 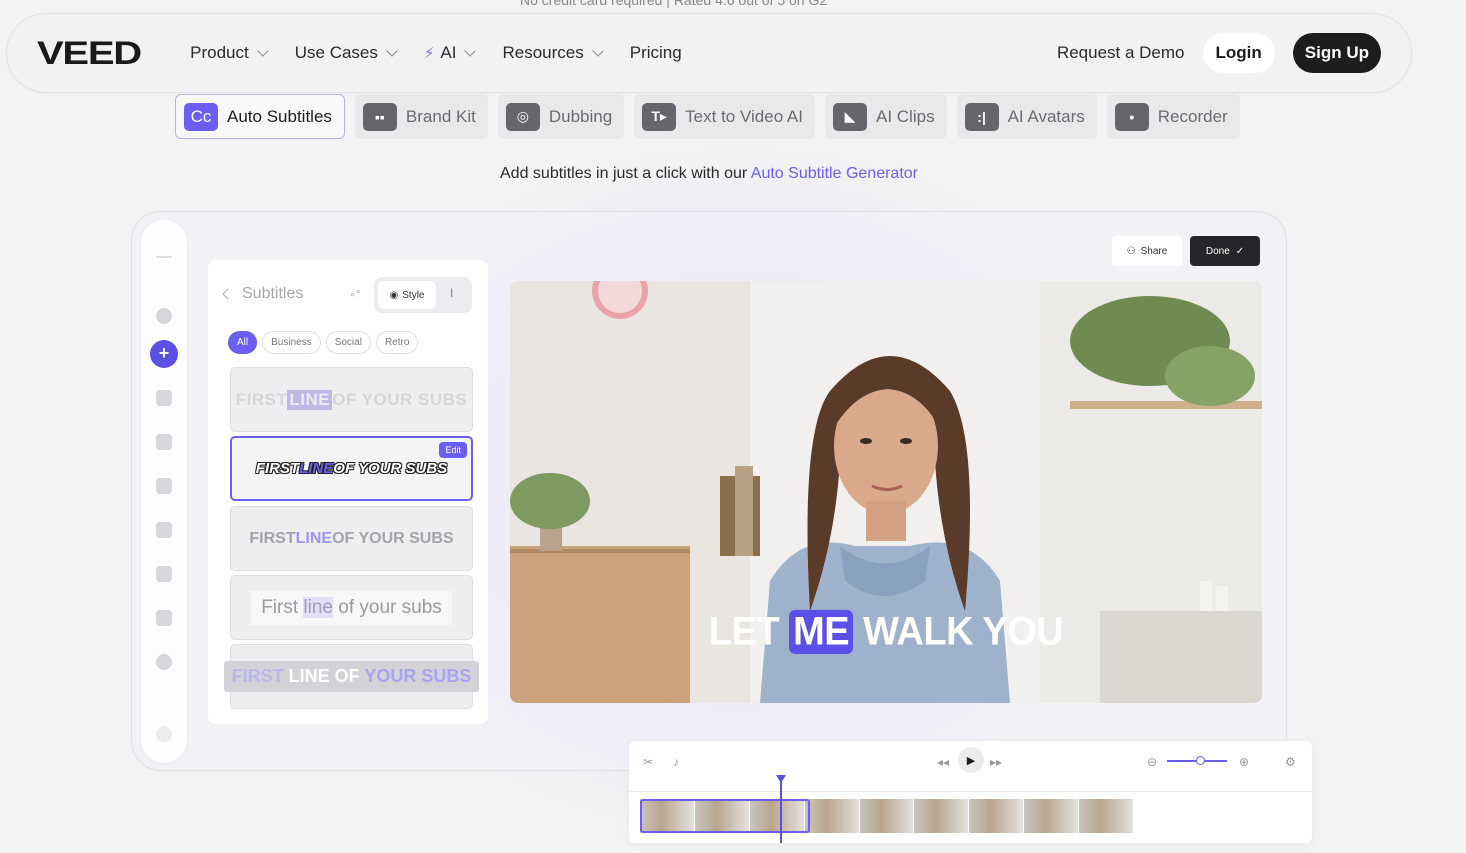 What do you see at coordinates (659, 116) in the screenshot?
I see `text-to-video-icon: T▸` at bounding box center [659, 116].